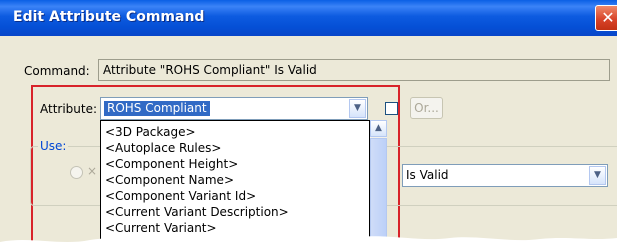  Describe the element at coordinates (308, 243) in the screenshot. I see `torn-edge` at that location.